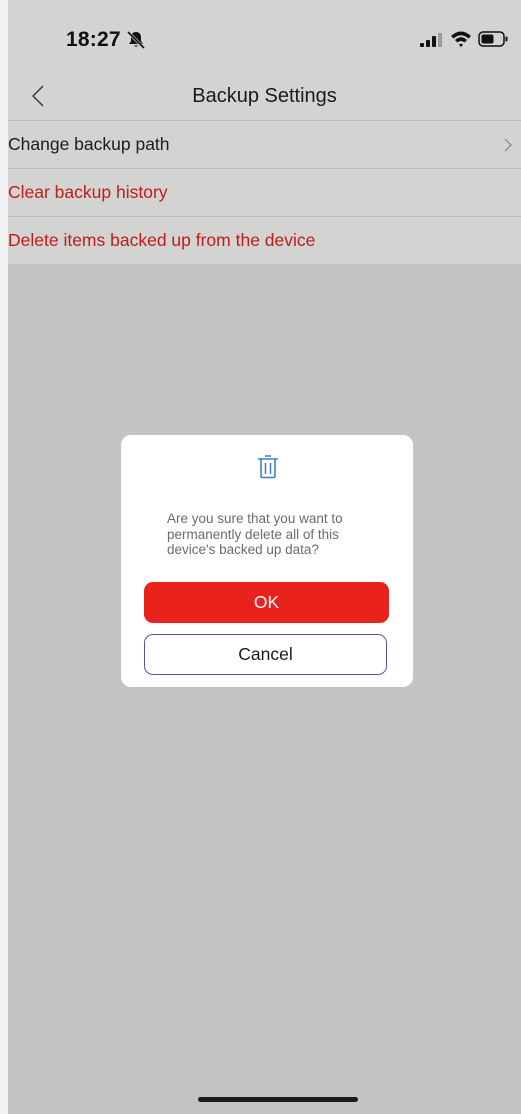  I want to click on trash-icon, so click(268, 467).